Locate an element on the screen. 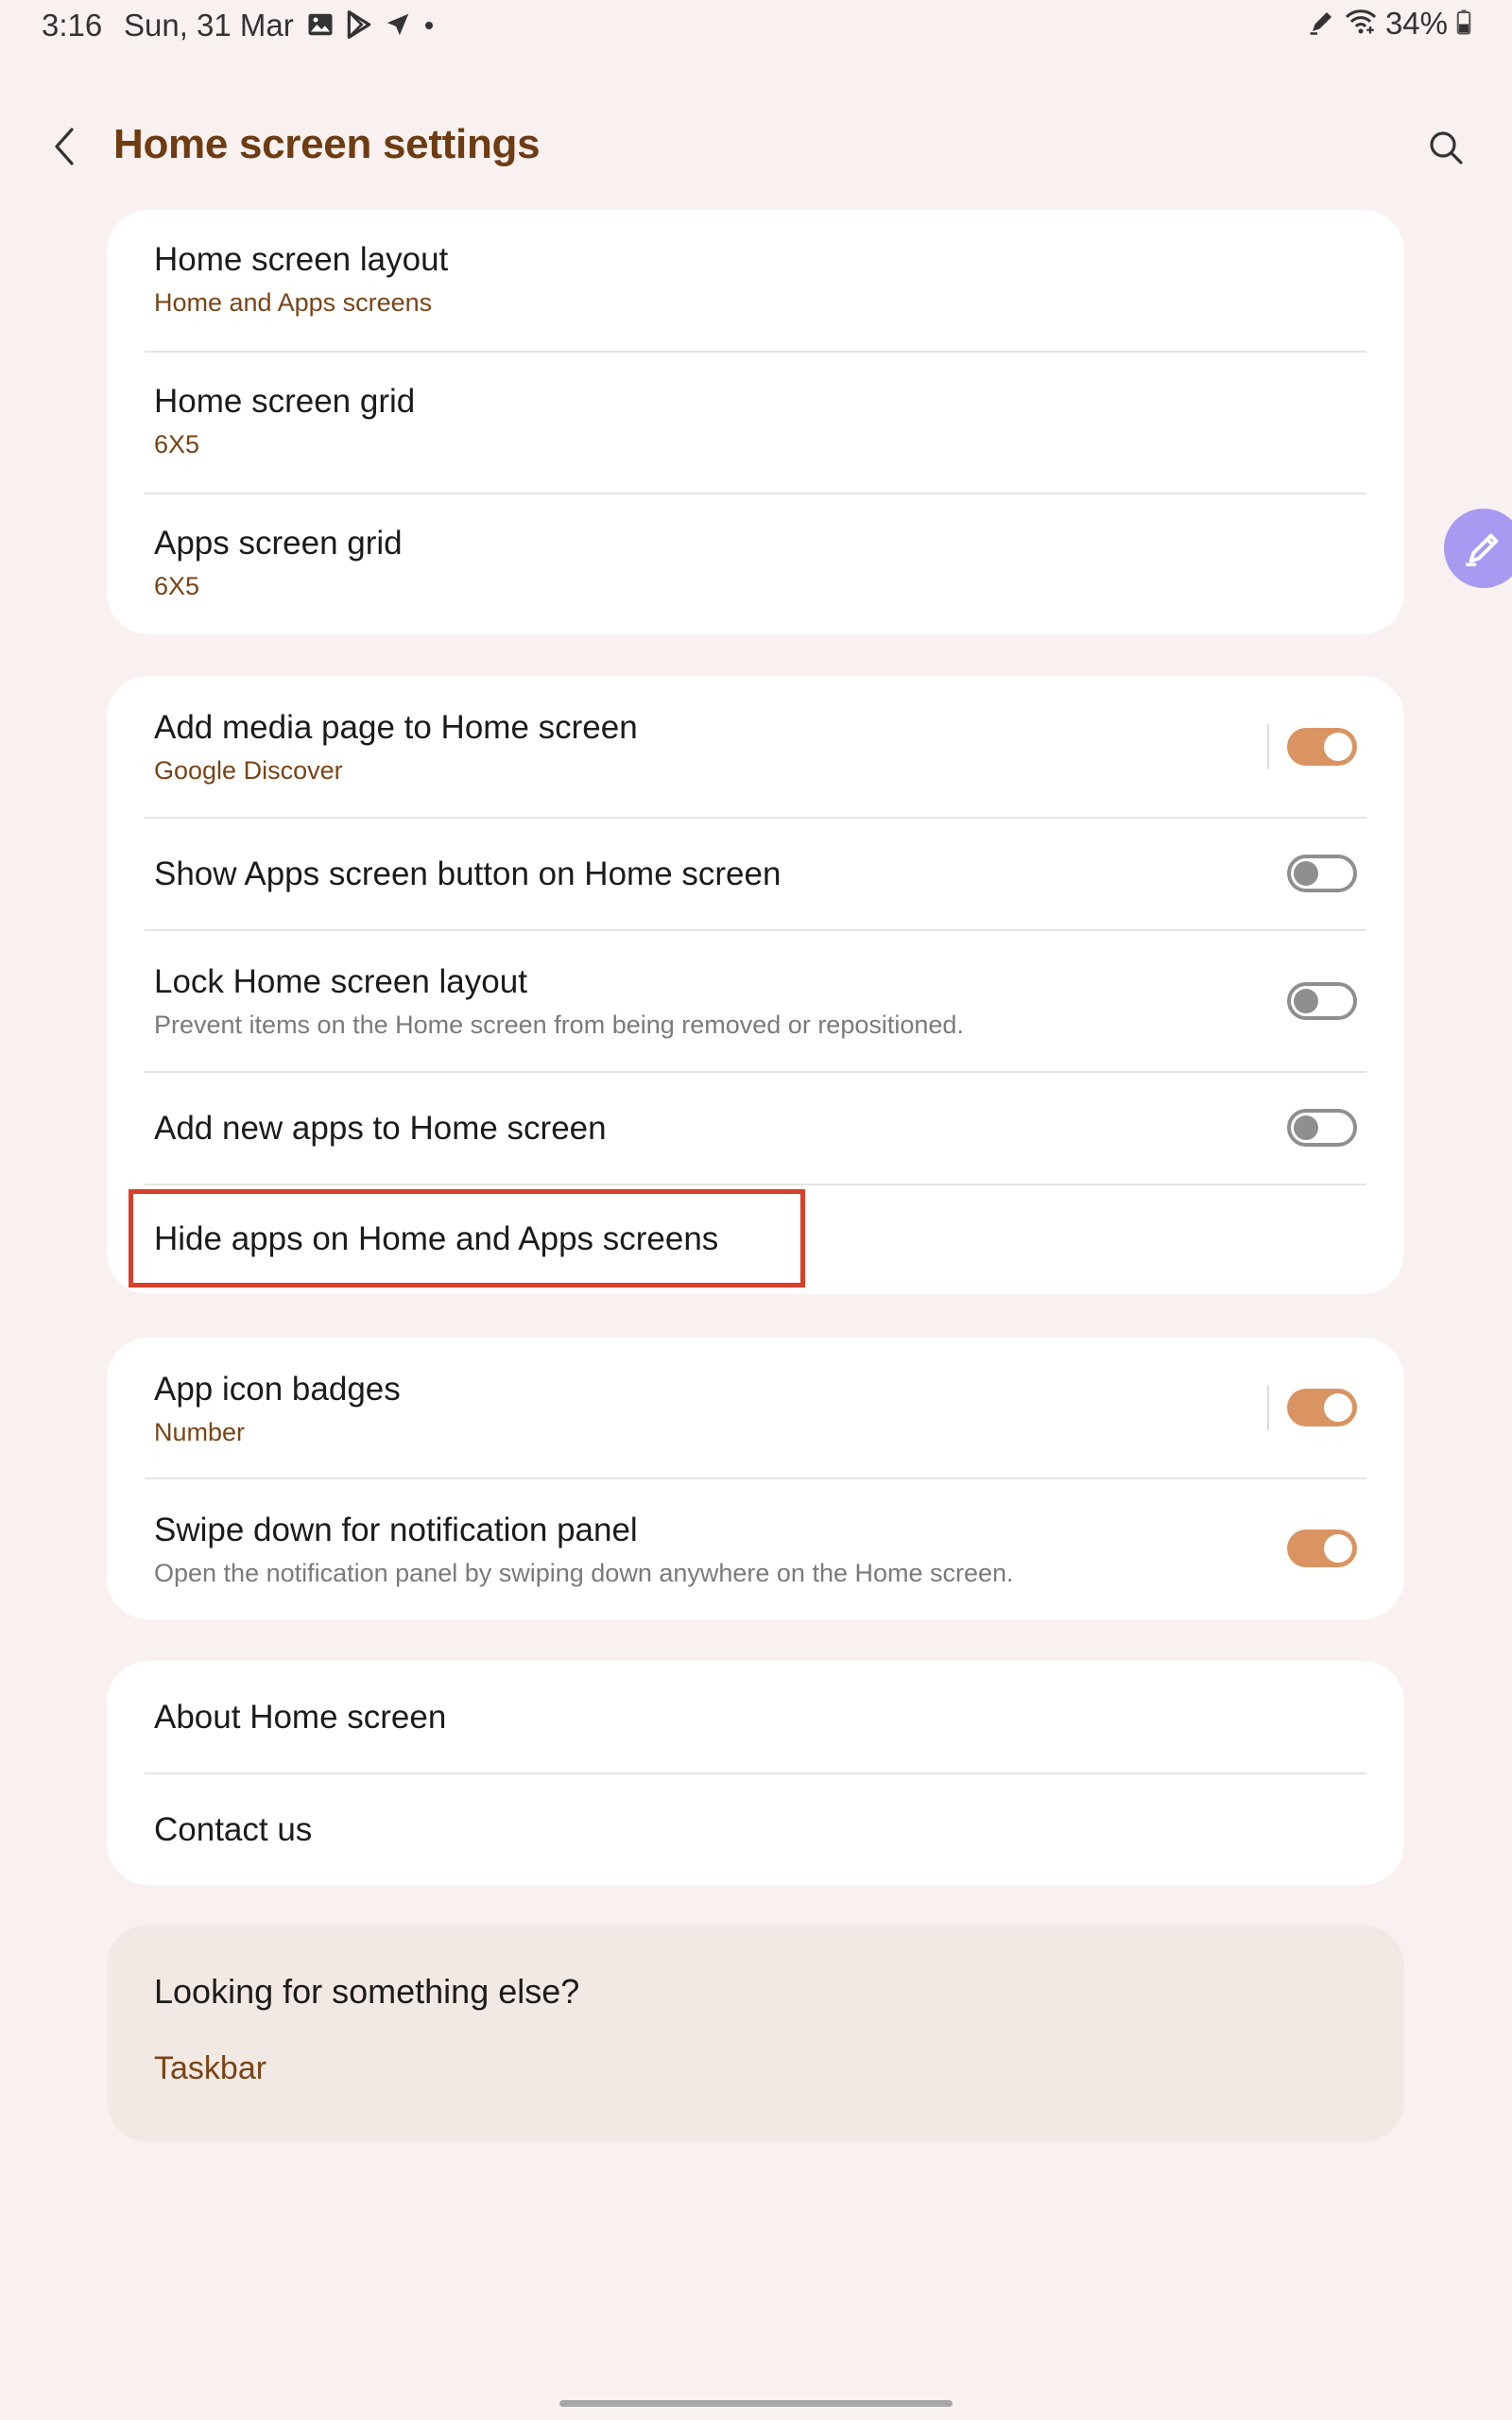 This screenshot has width=1512, height=2420. row-title: Home screen grid is located at coordinates (285, 401).